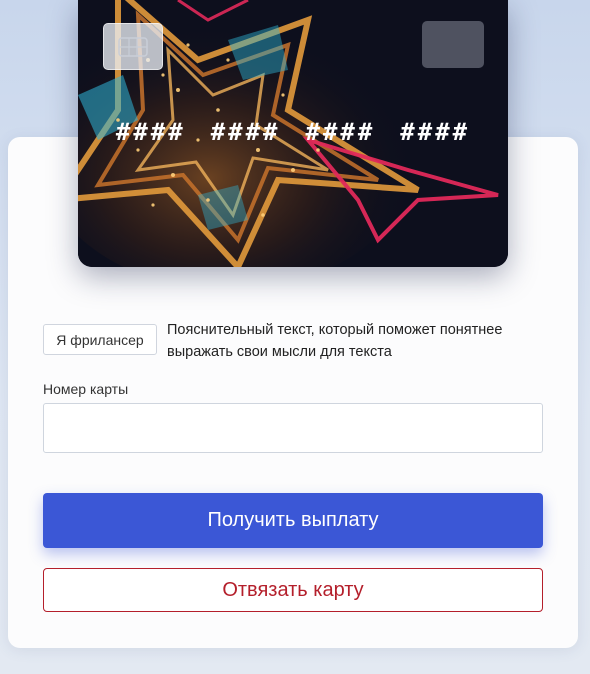  I want to click on card-logo-placeholder, so click(453, 44).